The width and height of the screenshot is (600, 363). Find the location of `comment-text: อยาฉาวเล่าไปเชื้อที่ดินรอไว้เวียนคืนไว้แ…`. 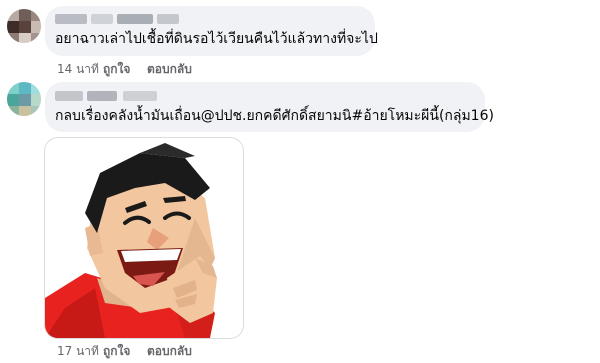

comment-text: อยาฉาวเล่าไปเชื้อที่ดินรอไว้เวียนคืนไว้แ… is located at coordinates (216, 39).